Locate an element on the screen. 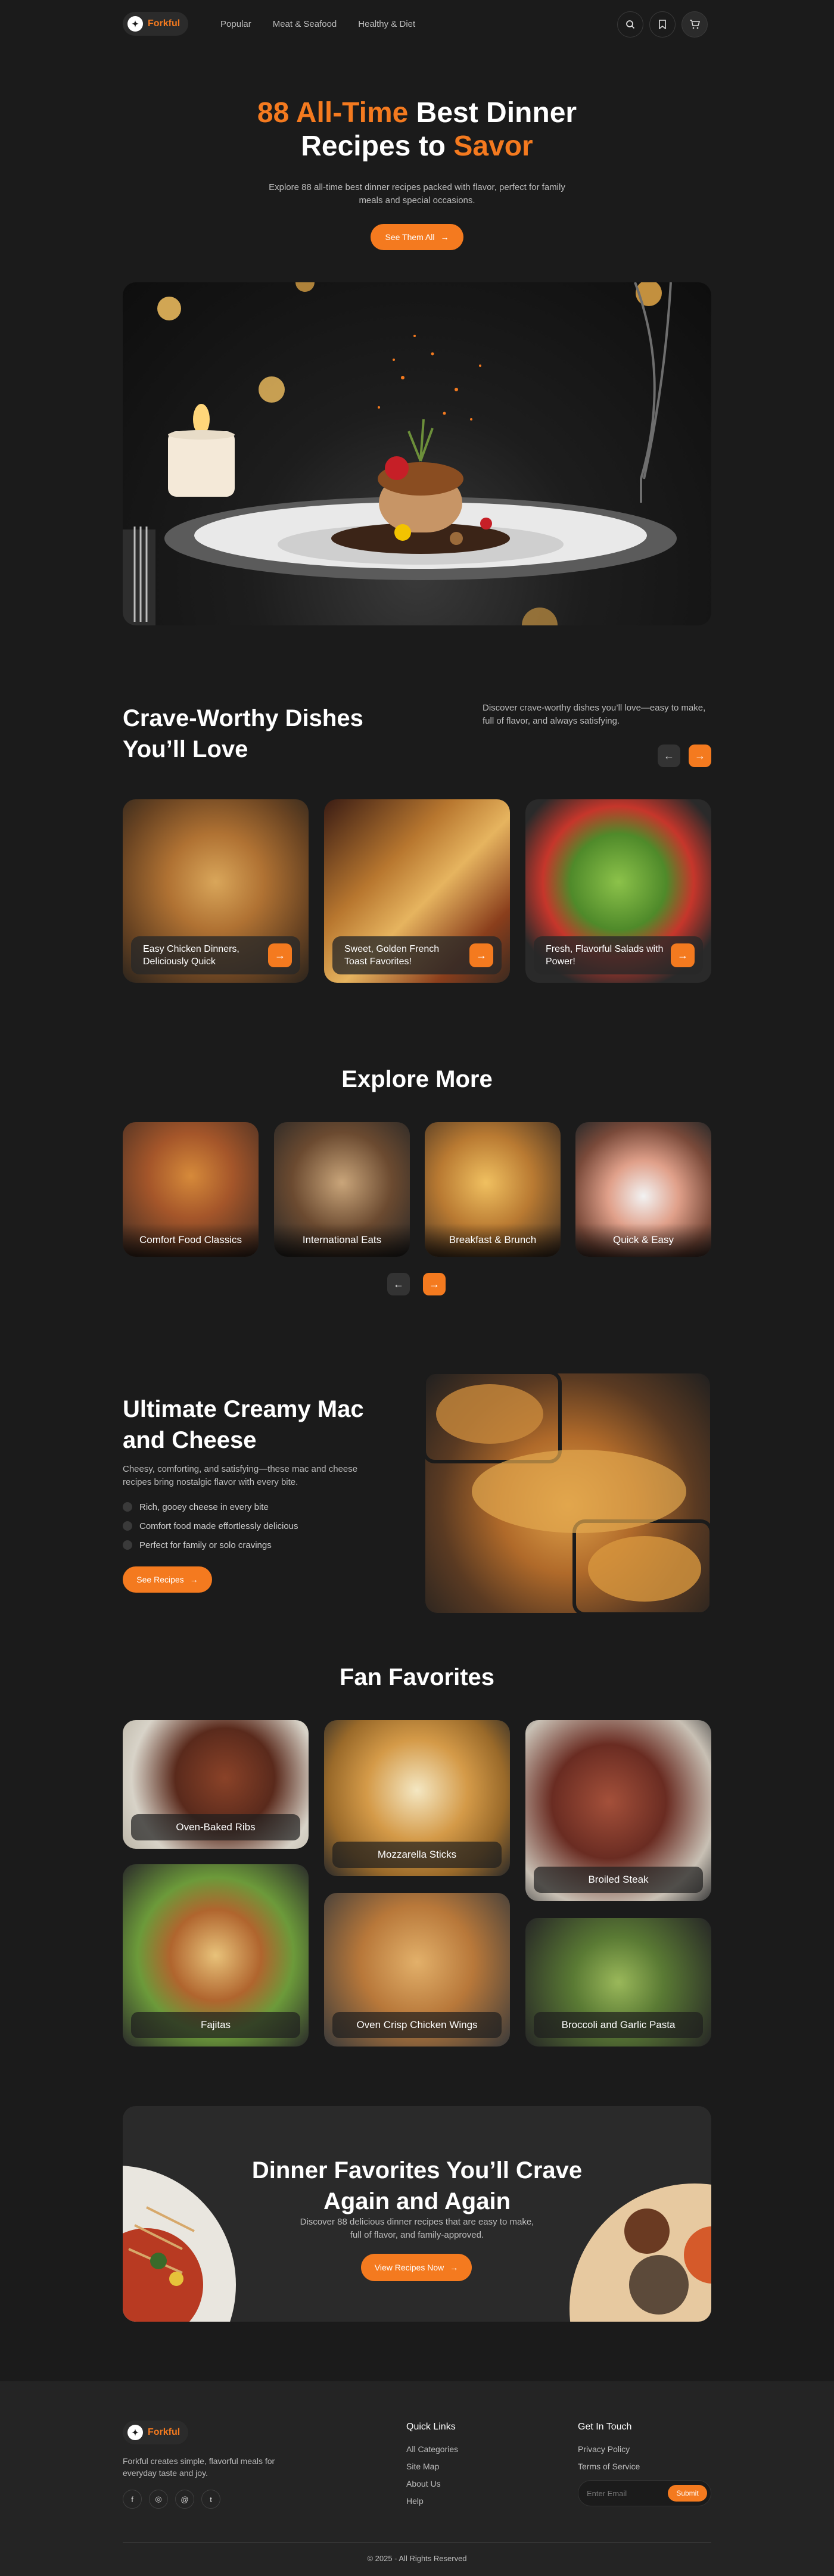  view-recipes-now-button: View Recipes Now → is located at coordinates (417, 2267).